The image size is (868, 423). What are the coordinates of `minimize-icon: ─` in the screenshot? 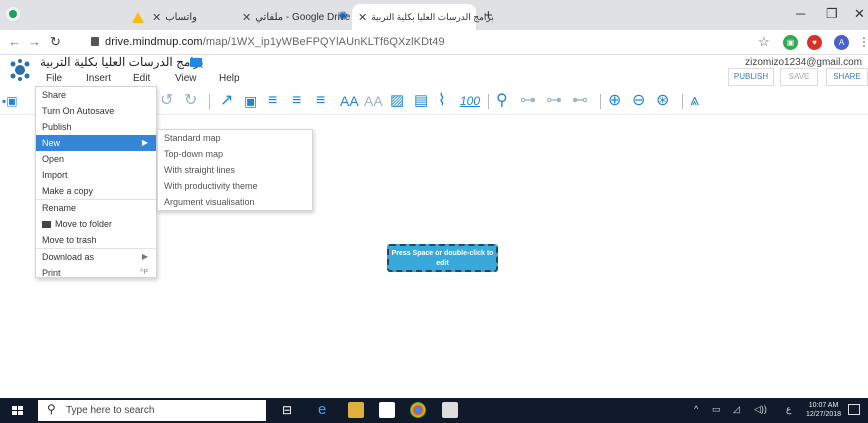 It's located at (800, 13).